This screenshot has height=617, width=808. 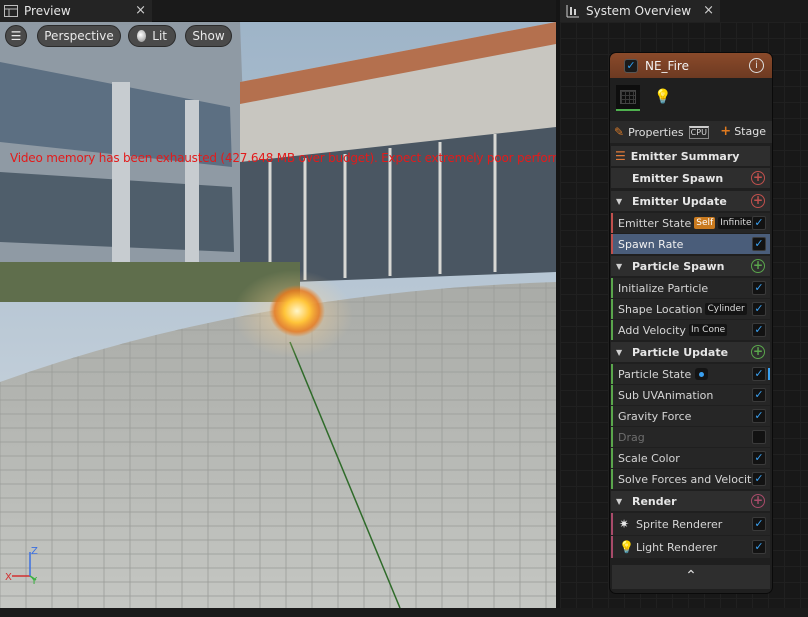 What do you see at coordinates (708, 330) in the screenshot?
I see `in-cone-badge: In Cone` at bounding box center [708, 330].